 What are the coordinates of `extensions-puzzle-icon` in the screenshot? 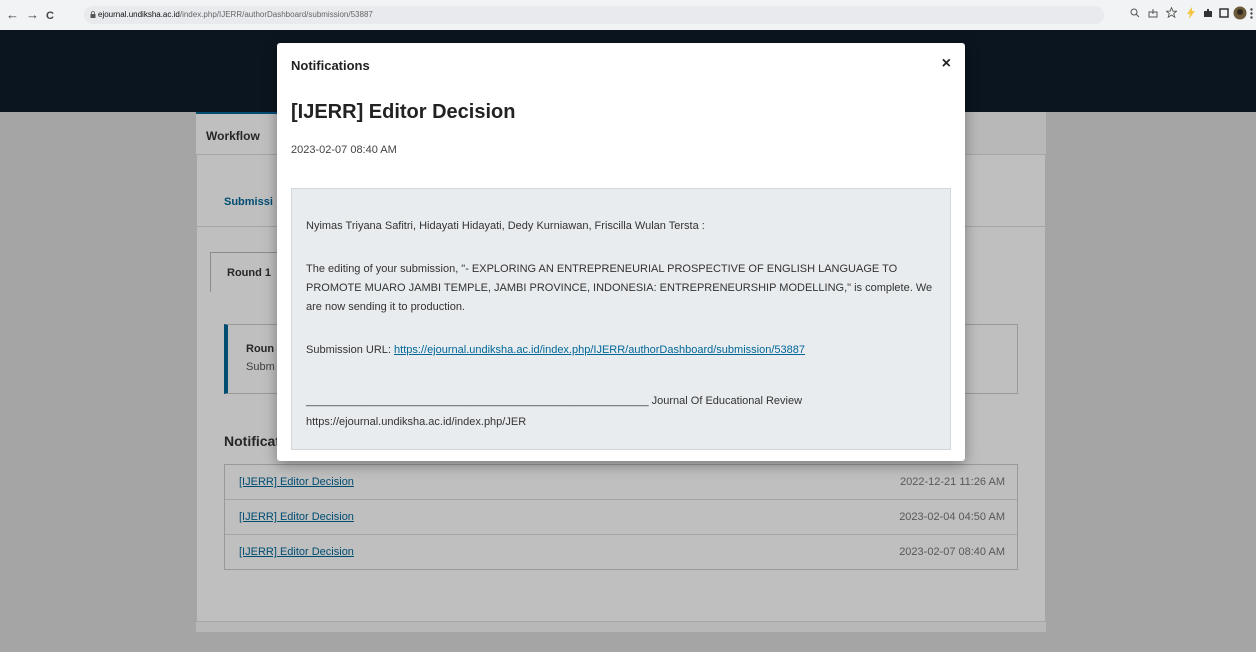 It's located at (1208, 13).